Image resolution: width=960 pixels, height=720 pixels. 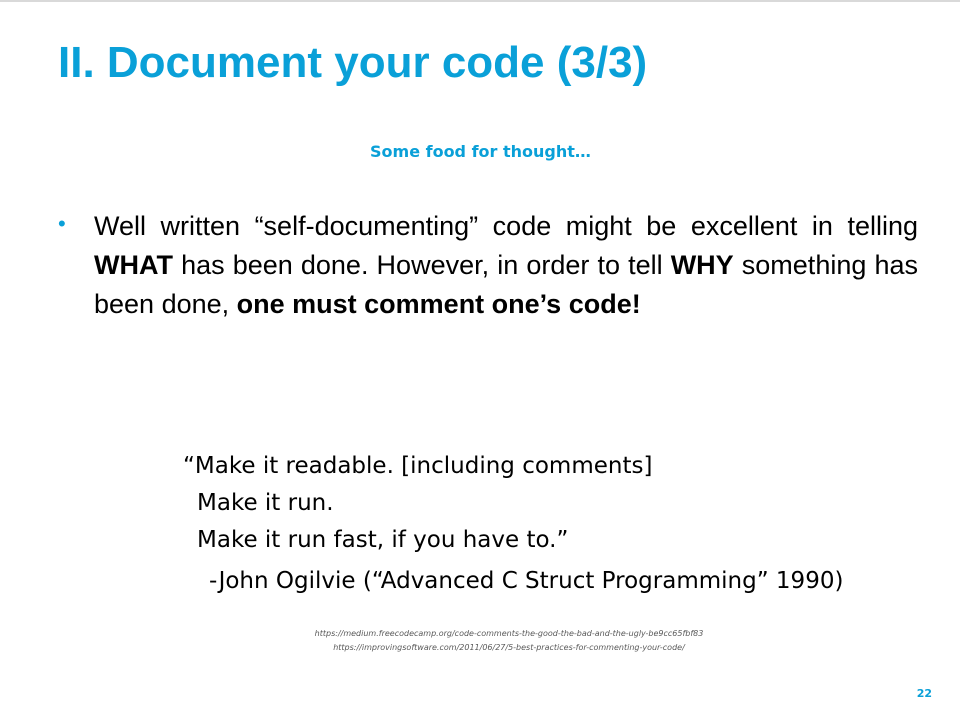 I want to click on quote-line: “Make it readable. [including comments], so click(x=418, y=466).